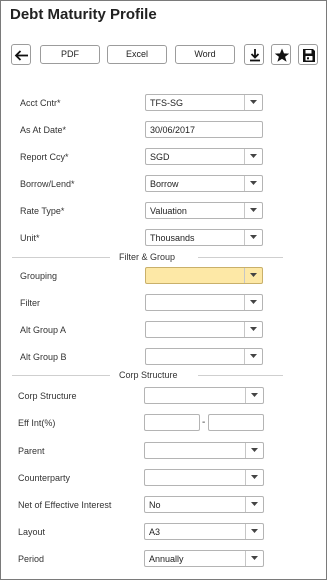 This screenshot has height=580, width=327. I want to click on acct-cntr-select: TFS-SG, so click(204, 102).